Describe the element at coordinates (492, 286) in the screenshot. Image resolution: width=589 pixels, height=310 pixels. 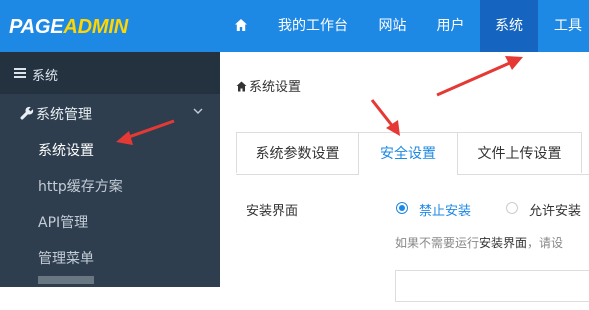
I see `text-input` at that location.